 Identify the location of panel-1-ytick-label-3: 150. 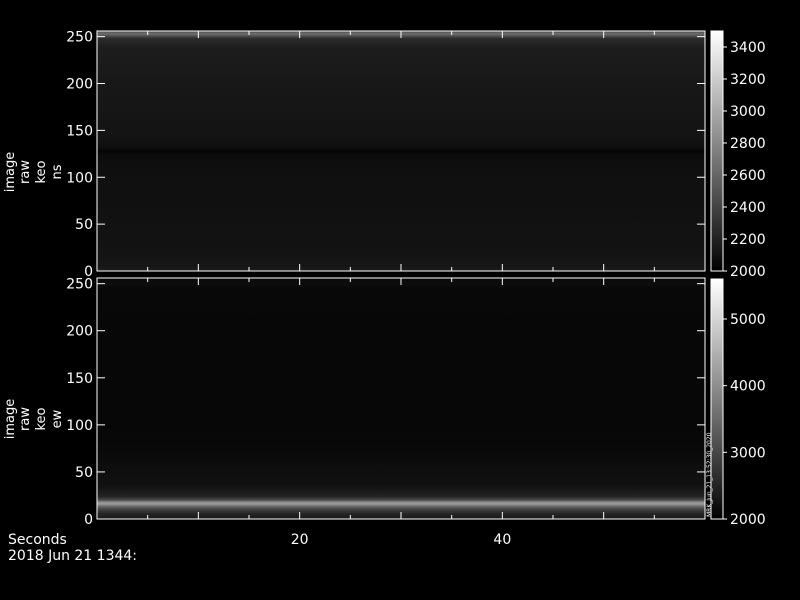
(79, 379).